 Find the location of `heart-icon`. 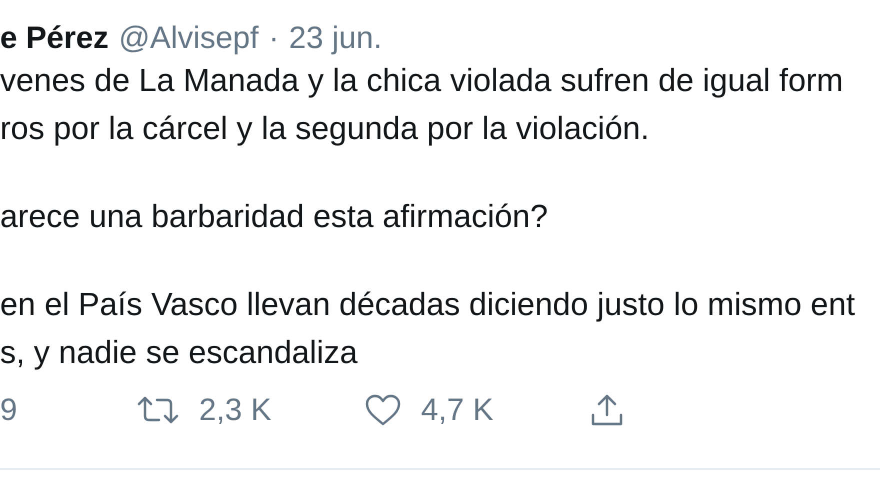

heart-icon is located at coordinates (383, 410).